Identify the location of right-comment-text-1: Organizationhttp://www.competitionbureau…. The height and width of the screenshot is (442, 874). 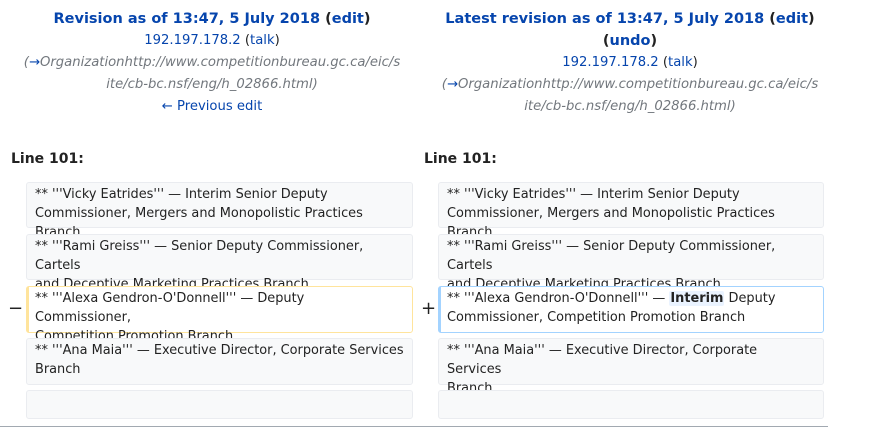
(638, 84).